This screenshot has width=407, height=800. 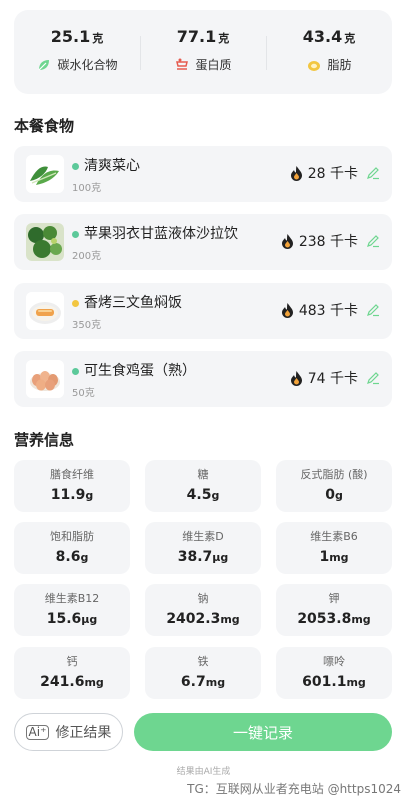 What do you see at coordinates (72, 495) in the screenshot?
I see `nutrient-value: 11.9g` at bounding box center [72, 495].